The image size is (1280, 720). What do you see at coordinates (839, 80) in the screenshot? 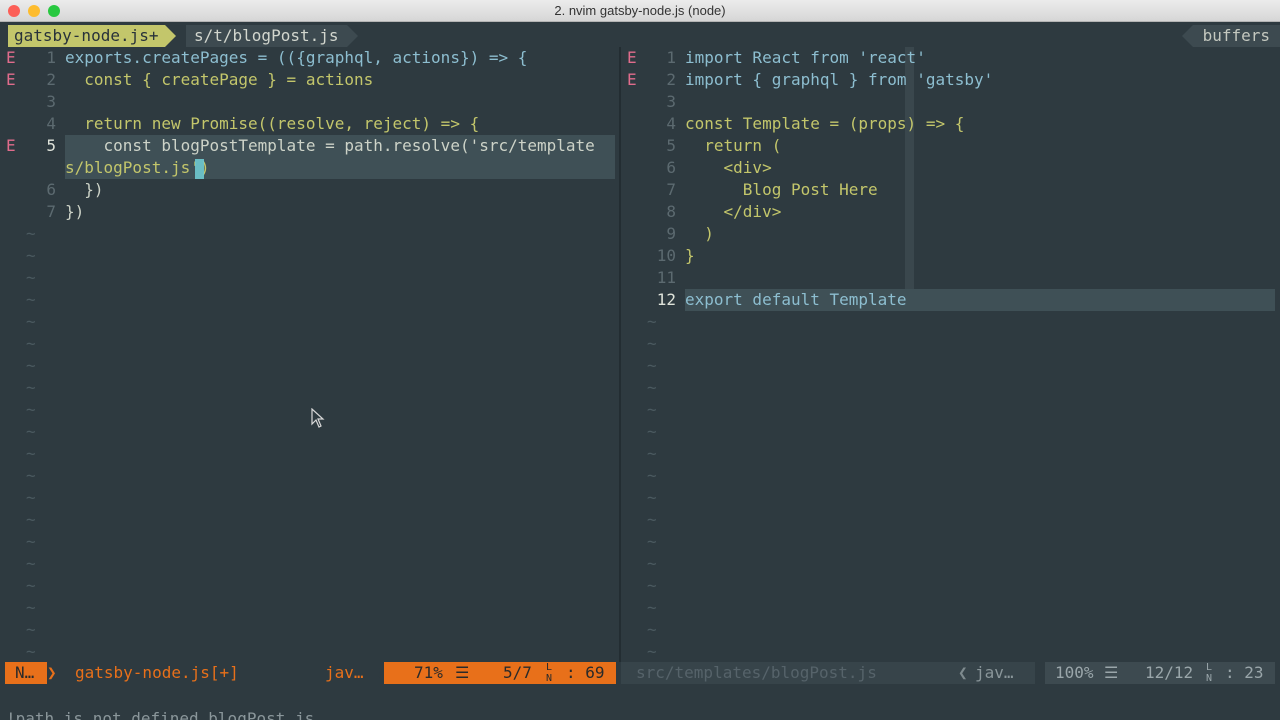
I see `code-line: import { graphql } from 'gatsby'` at bounding box center [839, 80].